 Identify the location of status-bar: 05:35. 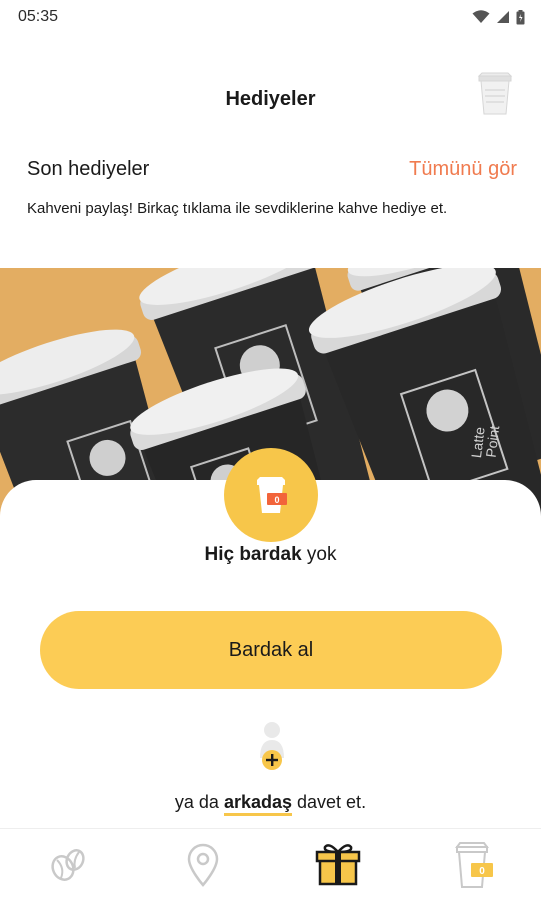
(270, 17).